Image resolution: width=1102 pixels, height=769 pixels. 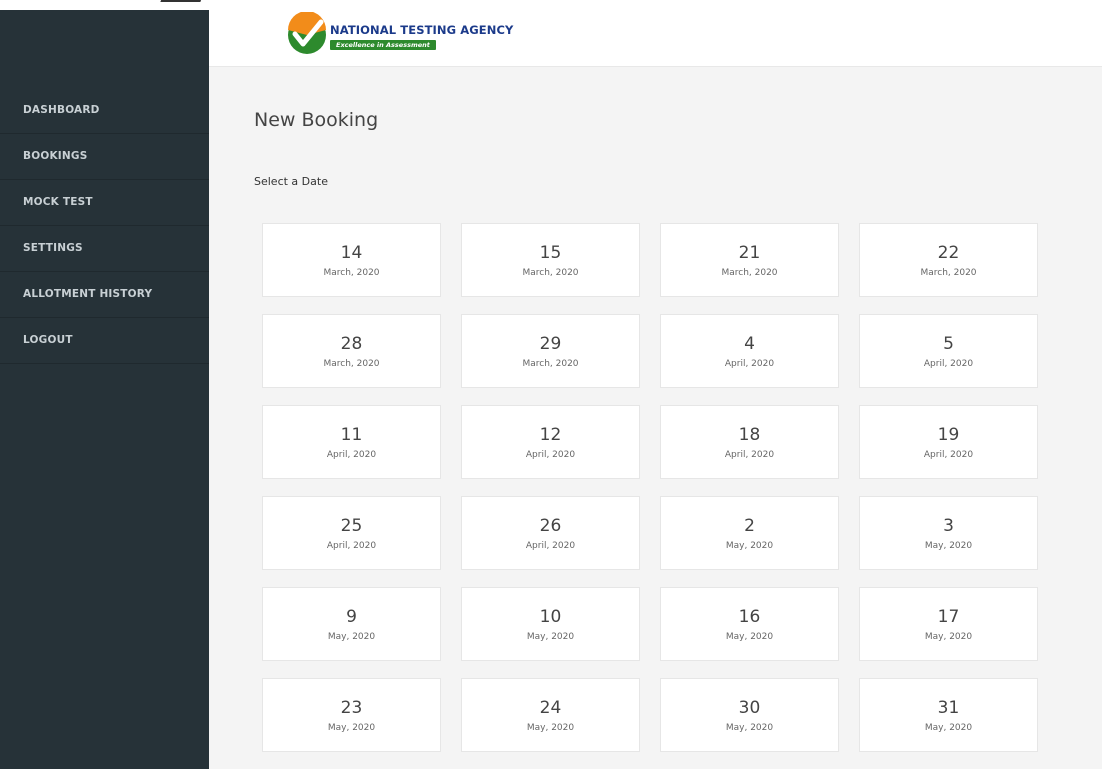 What do you see at coordinates (316, 120) in the screenshot?
I see `page-title: New Booking` at bounding box center [316, 120].